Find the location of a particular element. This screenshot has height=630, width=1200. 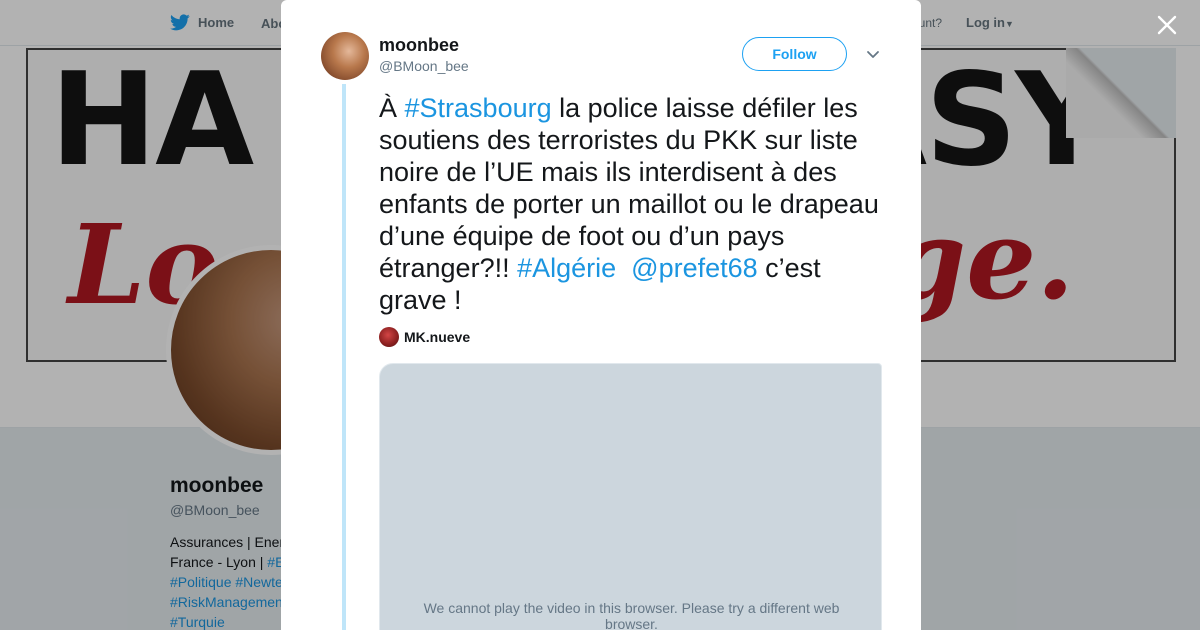

media-author-avatar is located at coordinates (389, 337).